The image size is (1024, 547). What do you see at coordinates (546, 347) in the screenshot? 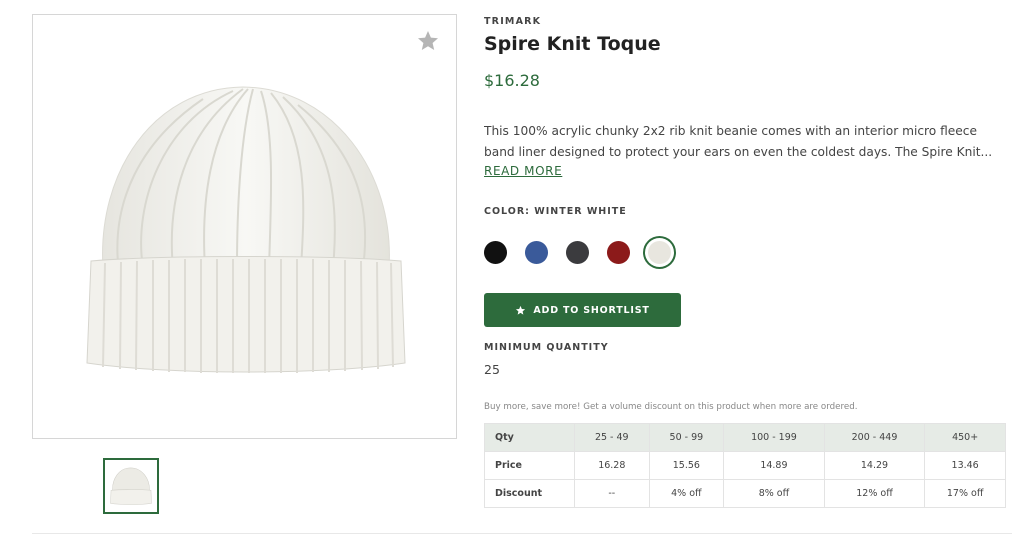
I see `minimum-quantity-label: MINIMUM QUANTITY` at bounding box center [546, 347].